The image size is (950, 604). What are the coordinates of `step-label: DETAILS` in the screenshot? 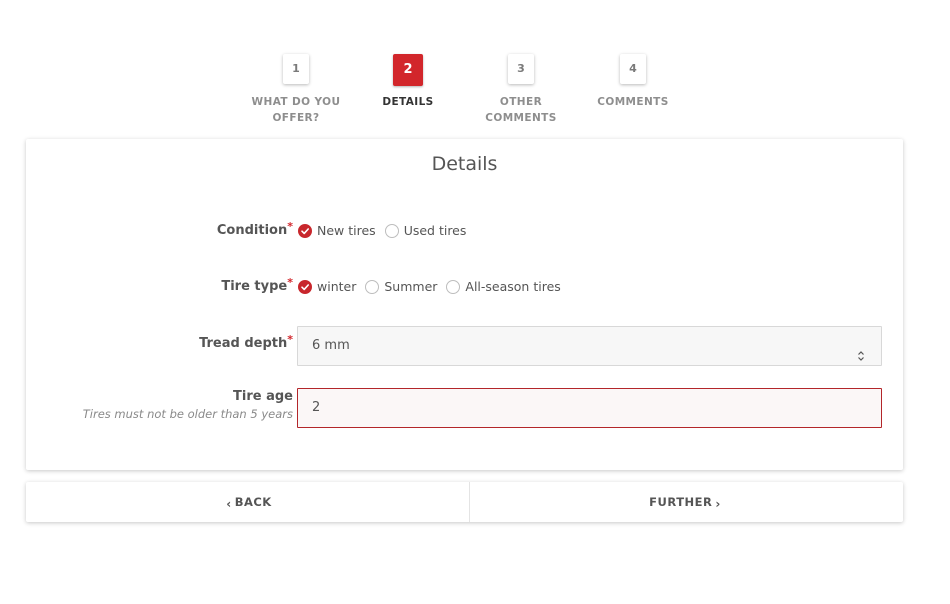 It's located at (408, 102).